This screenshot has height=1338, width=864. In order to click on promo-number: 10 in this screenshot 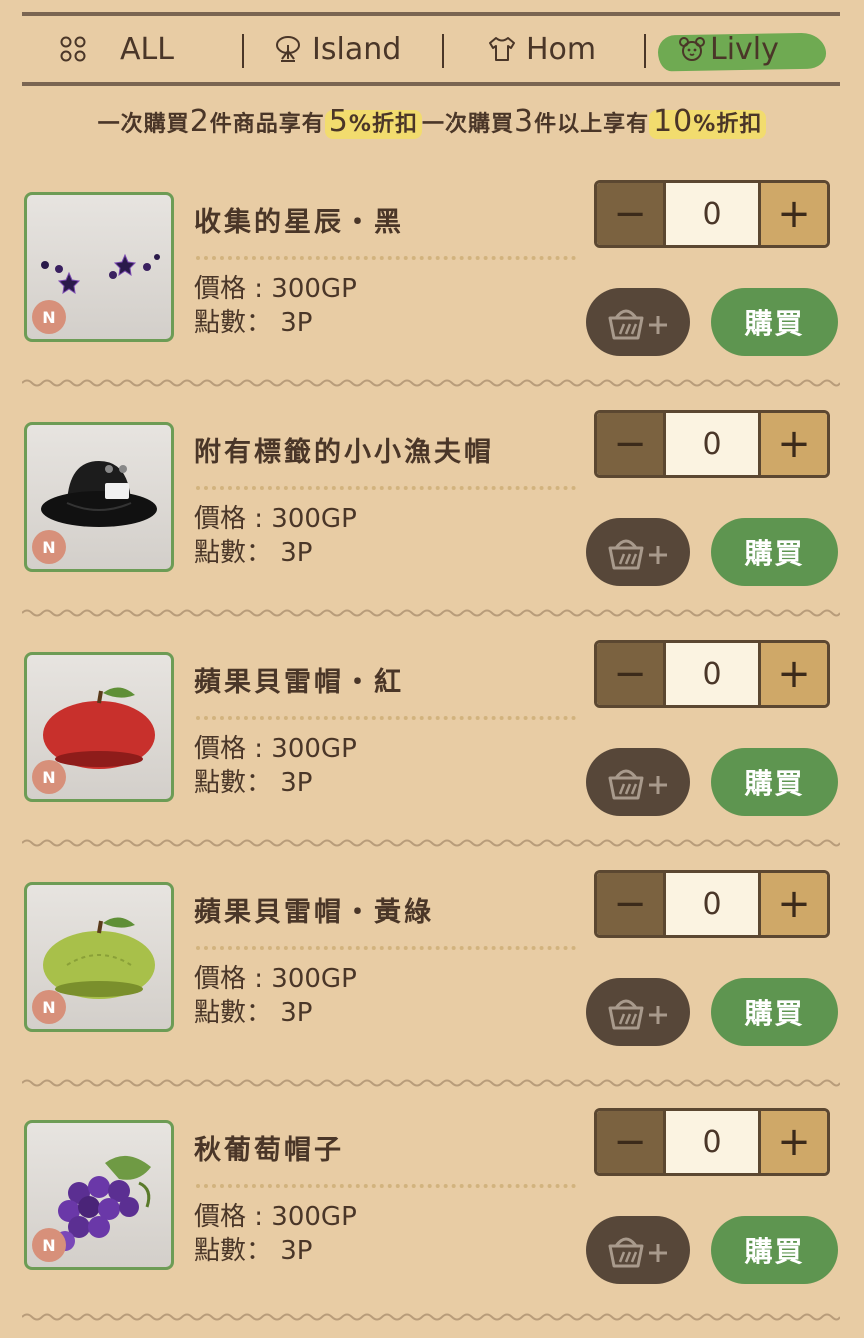, I will do `click(673, 121)`.